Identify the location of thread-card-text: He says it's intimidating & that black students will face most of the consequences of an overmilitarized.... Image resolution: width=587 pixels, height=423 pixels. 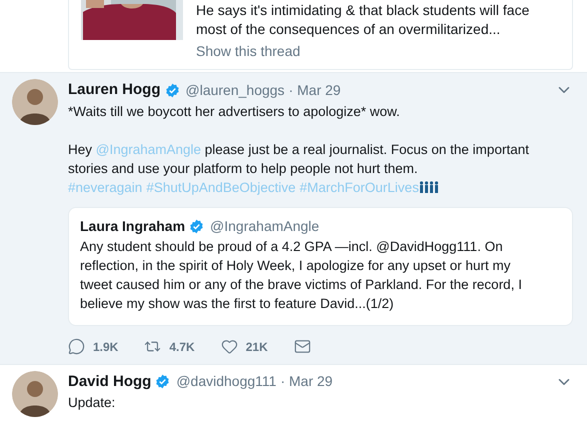
(363, 20).